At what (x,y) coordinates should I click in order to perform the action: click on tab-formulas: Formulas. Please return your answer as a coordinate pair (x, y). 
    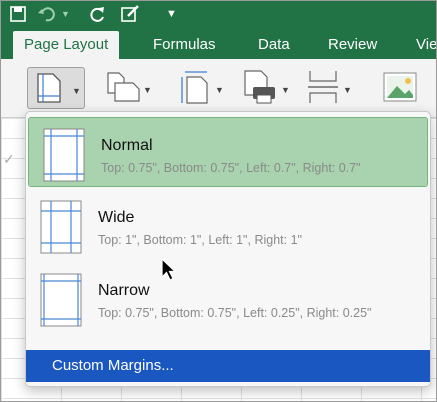
    Looking at the image, I should click on (184, 45).